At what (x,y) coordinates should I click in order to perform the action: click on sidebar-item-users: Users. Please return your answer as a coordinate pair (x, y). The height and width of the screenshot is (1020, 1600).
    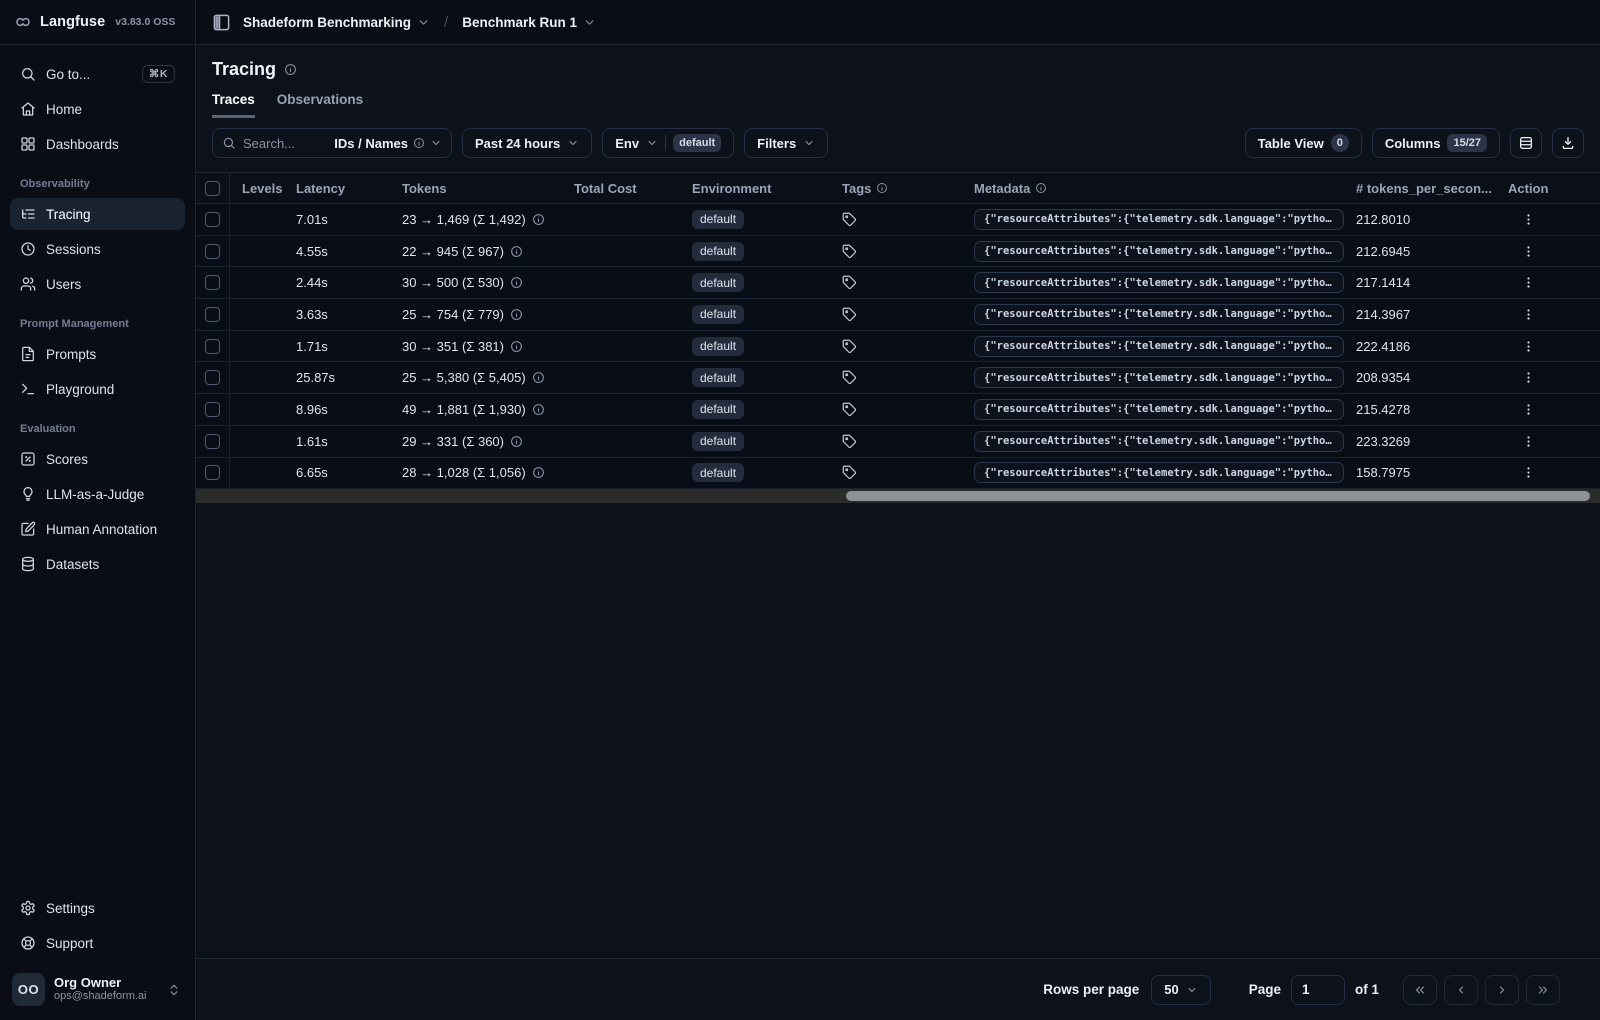
    Looking at the image, I should click on (97, 284).